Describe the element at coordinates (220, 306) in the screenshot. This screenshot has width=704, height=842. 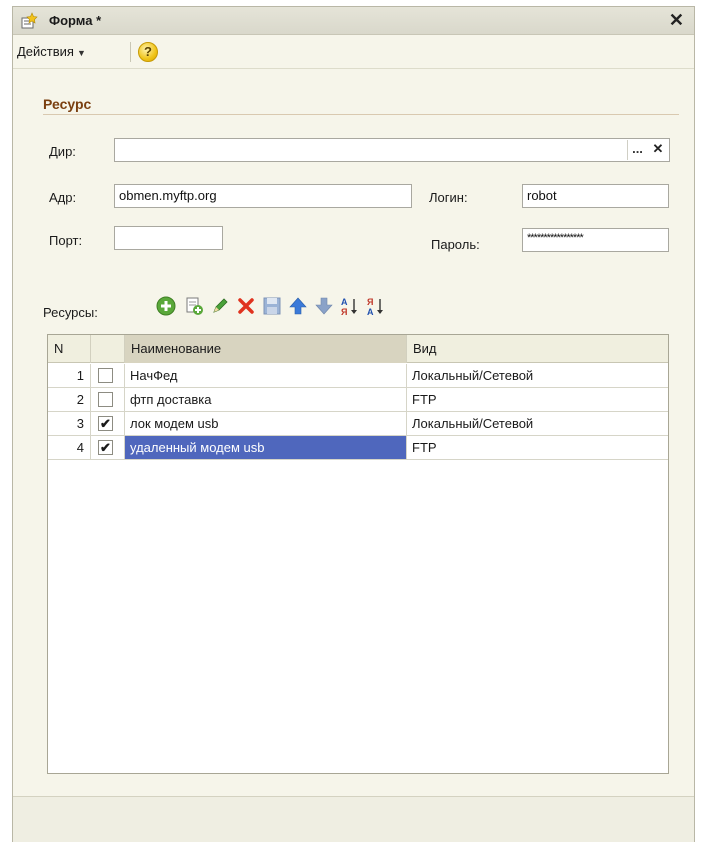
I see `edit-icon` at that location.